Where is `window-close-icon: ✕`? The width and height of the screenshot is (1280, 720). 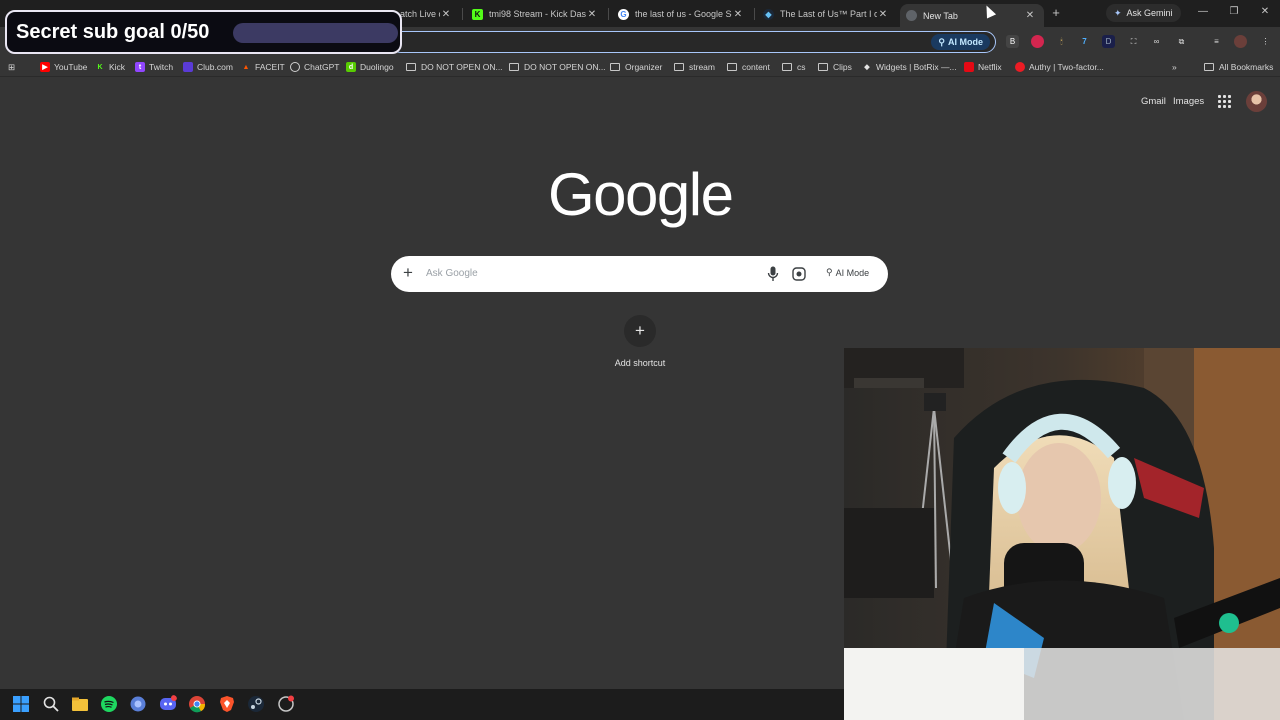 window-close-icon: ✕ is located at coordinates (1265, 11).